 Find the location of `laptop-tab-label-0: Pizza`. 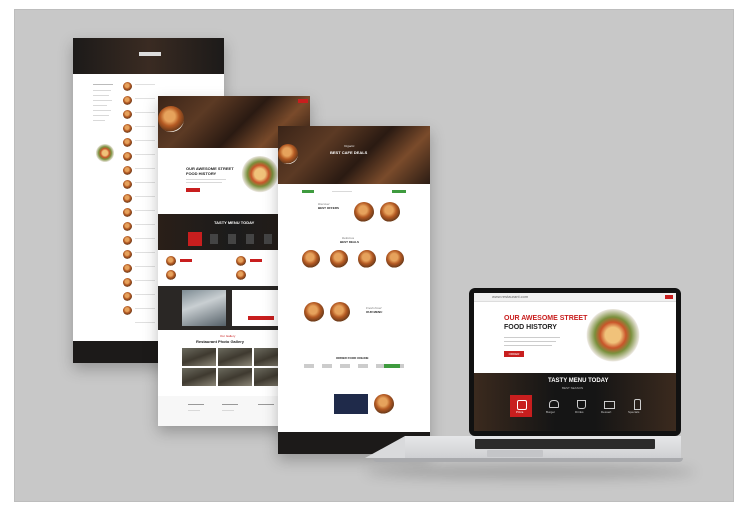

laptop-tab-label-0: Pizza is located at coordinates (520, 412).